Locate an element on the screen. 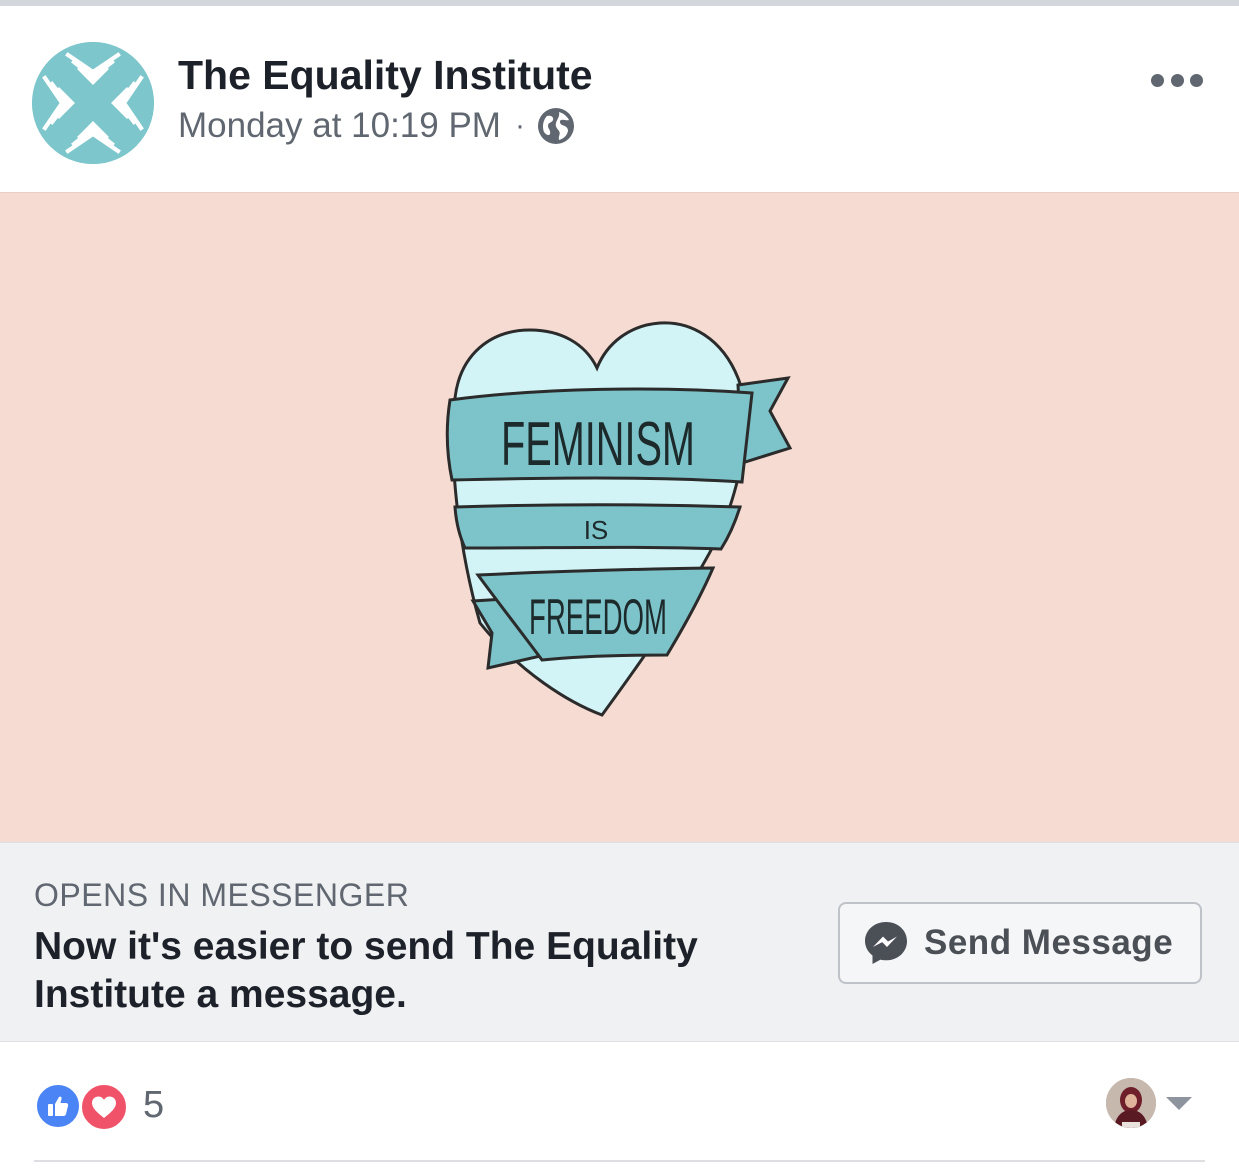 This screenshot has height=1169, width=1239. more-options-button is located at coordinates (1177, 80).